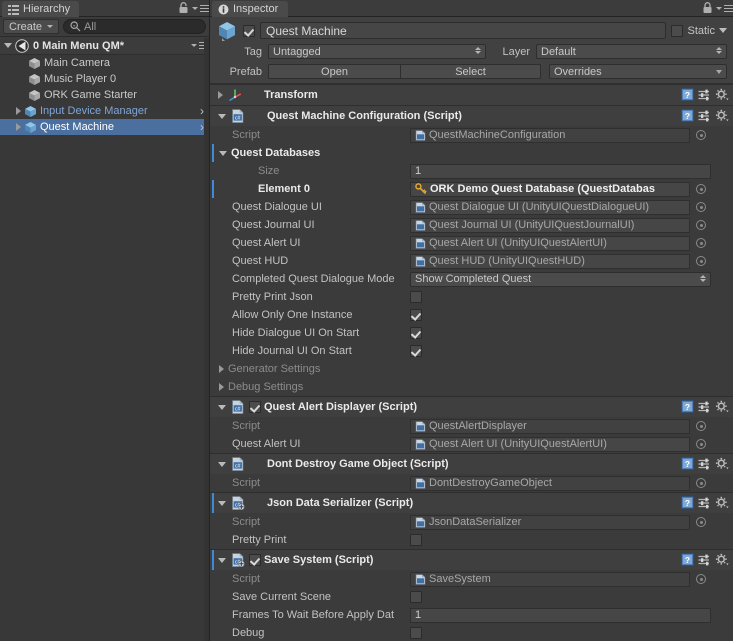 This screenshot has height=641, width=733. I want to click on tag-label: Tag, so click(253, 51).